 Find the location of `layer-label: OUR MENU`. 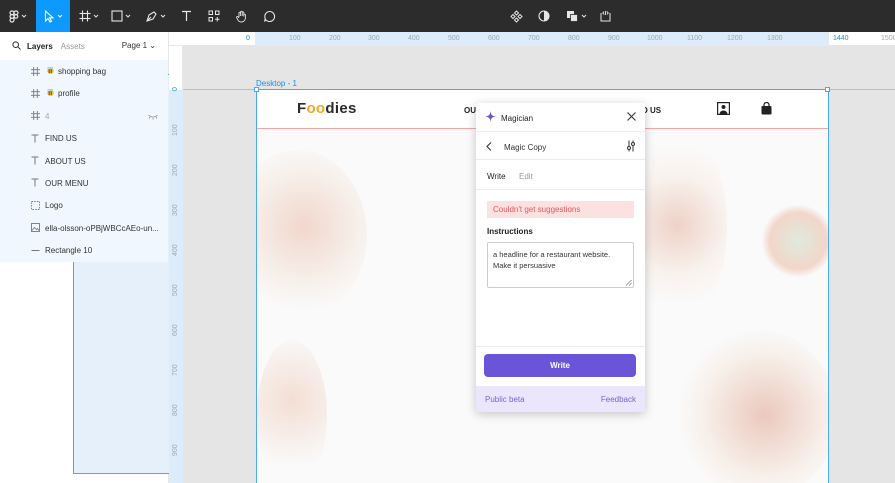

layer-label: OUR MENU is located at coordinates (67, 183).